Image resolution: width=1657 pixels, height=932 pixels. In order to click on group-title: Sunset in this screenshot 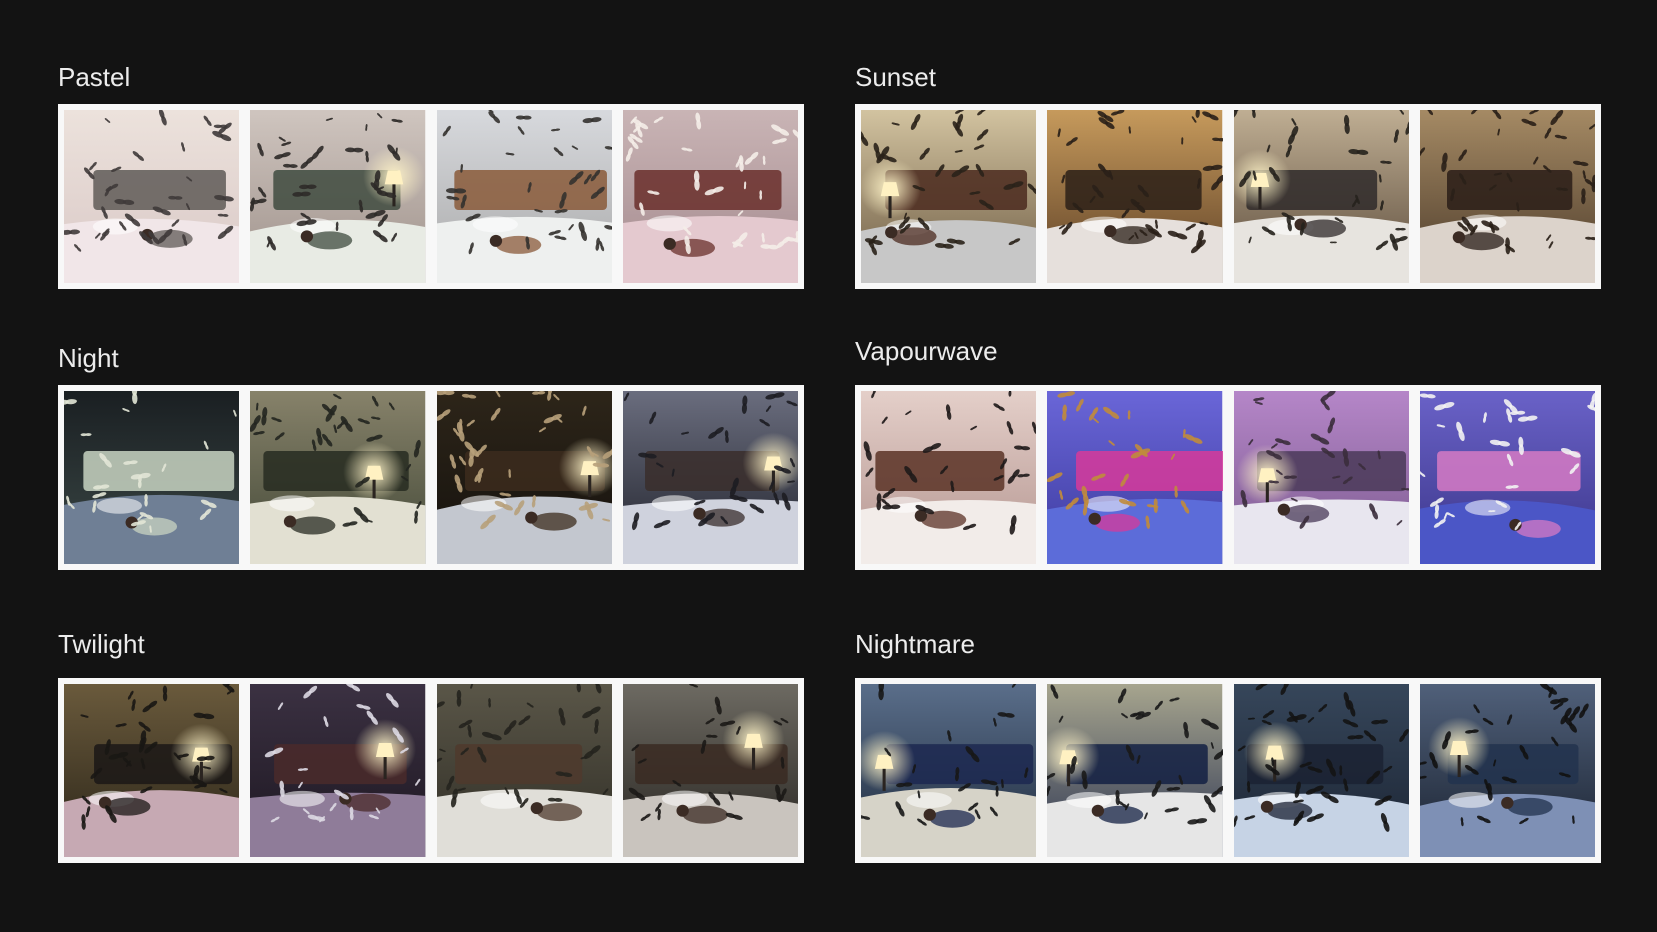, I will do `click(895, 77)`.